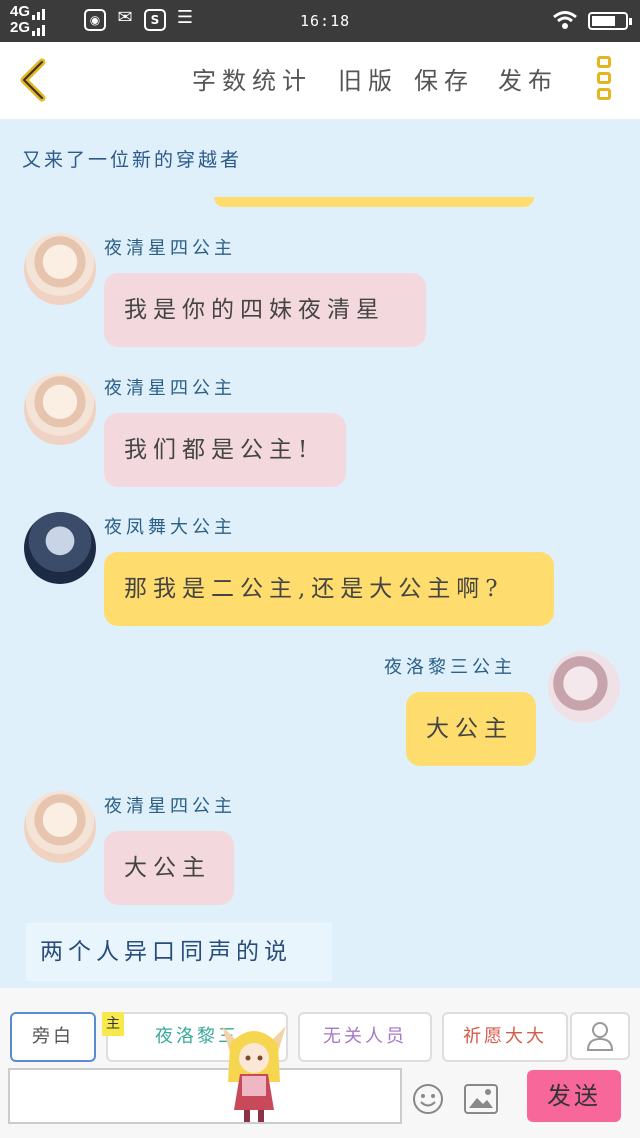  What do you see at coordinates (505, 1037) in the screenshot?
I see `role-qiyuan-dada: 祈愿大大` at bounding box center [505, 1037].